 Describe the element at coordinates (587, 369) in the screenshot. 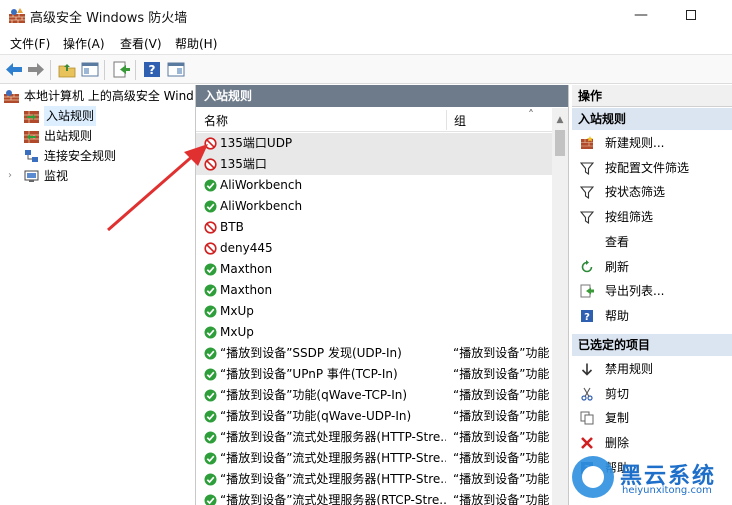

I see `disable-icon` at that location.